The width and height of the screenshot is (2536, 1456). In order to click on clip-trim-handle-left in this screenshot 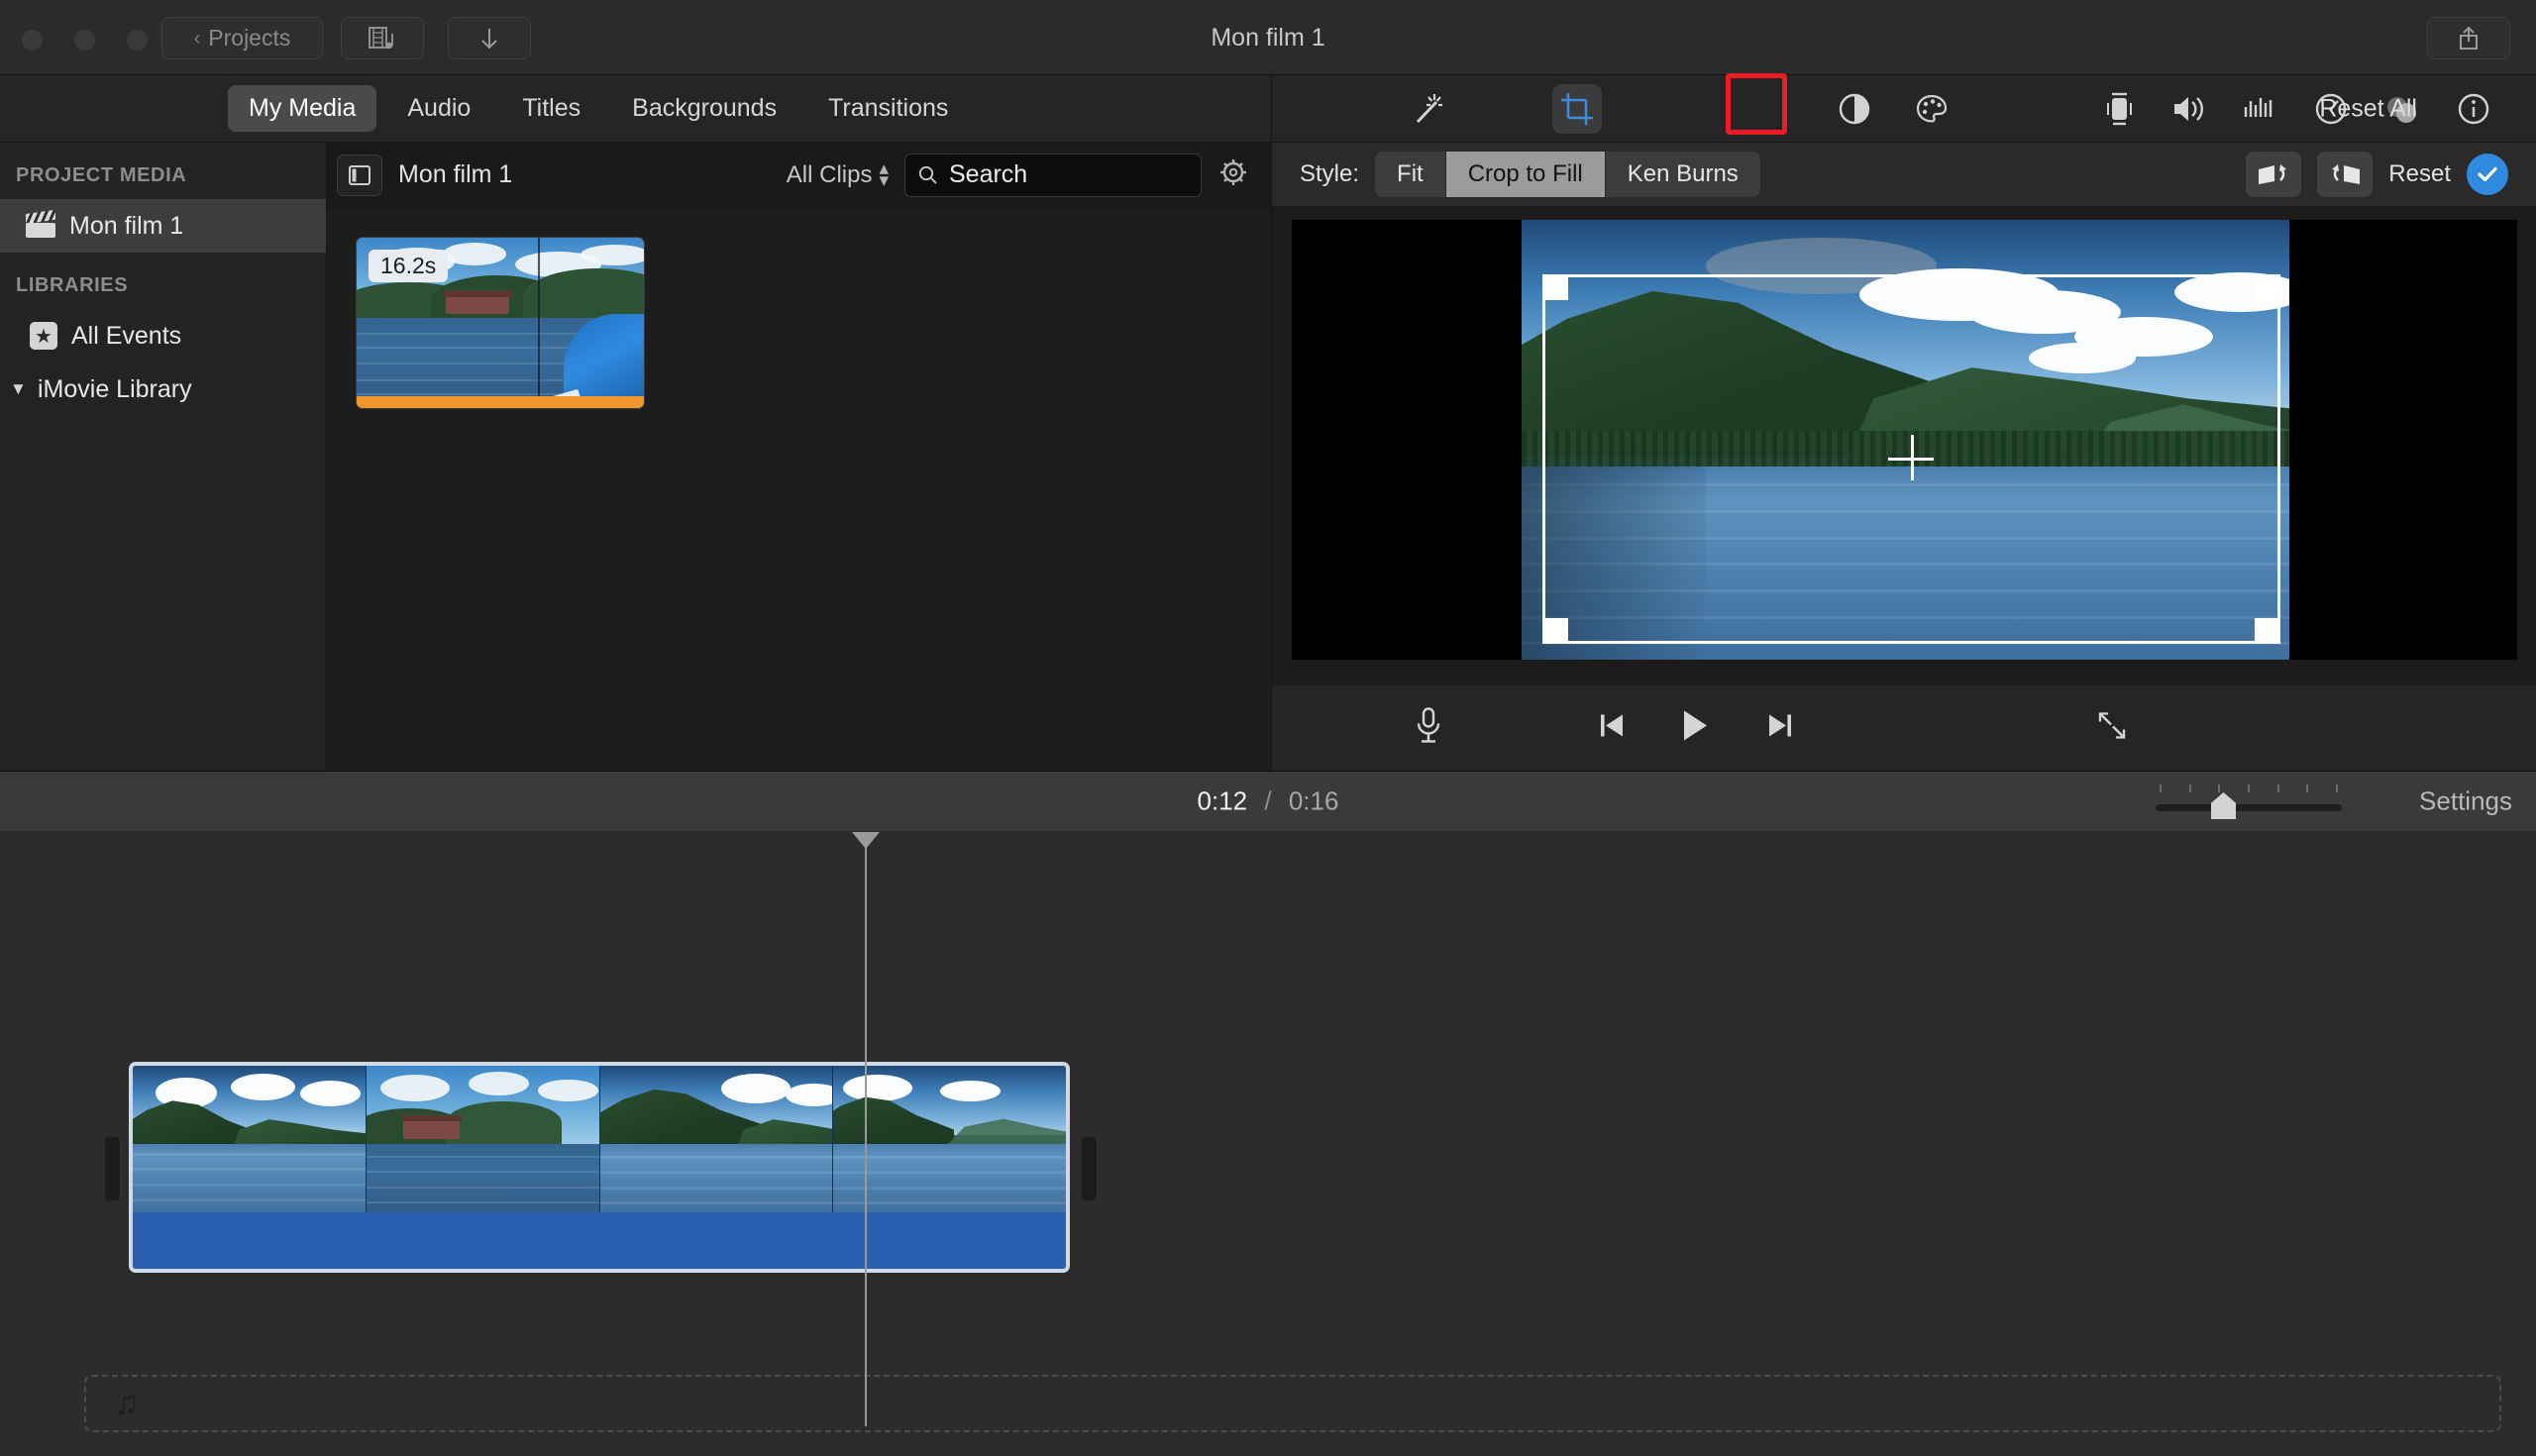, I will do `click(112, 1168)`.